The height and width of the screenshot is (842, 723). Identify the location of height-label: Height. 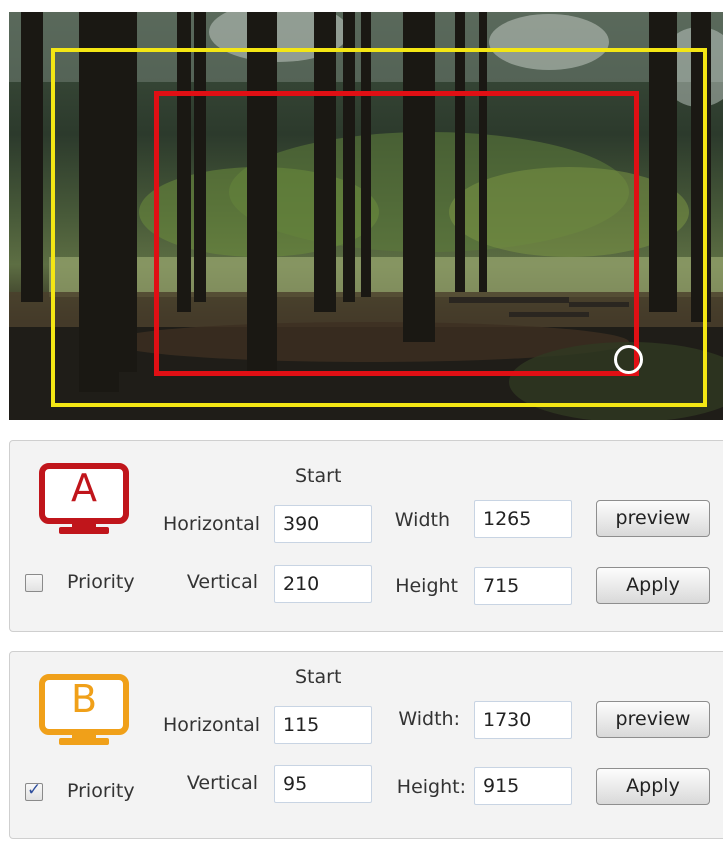
(426, 586).